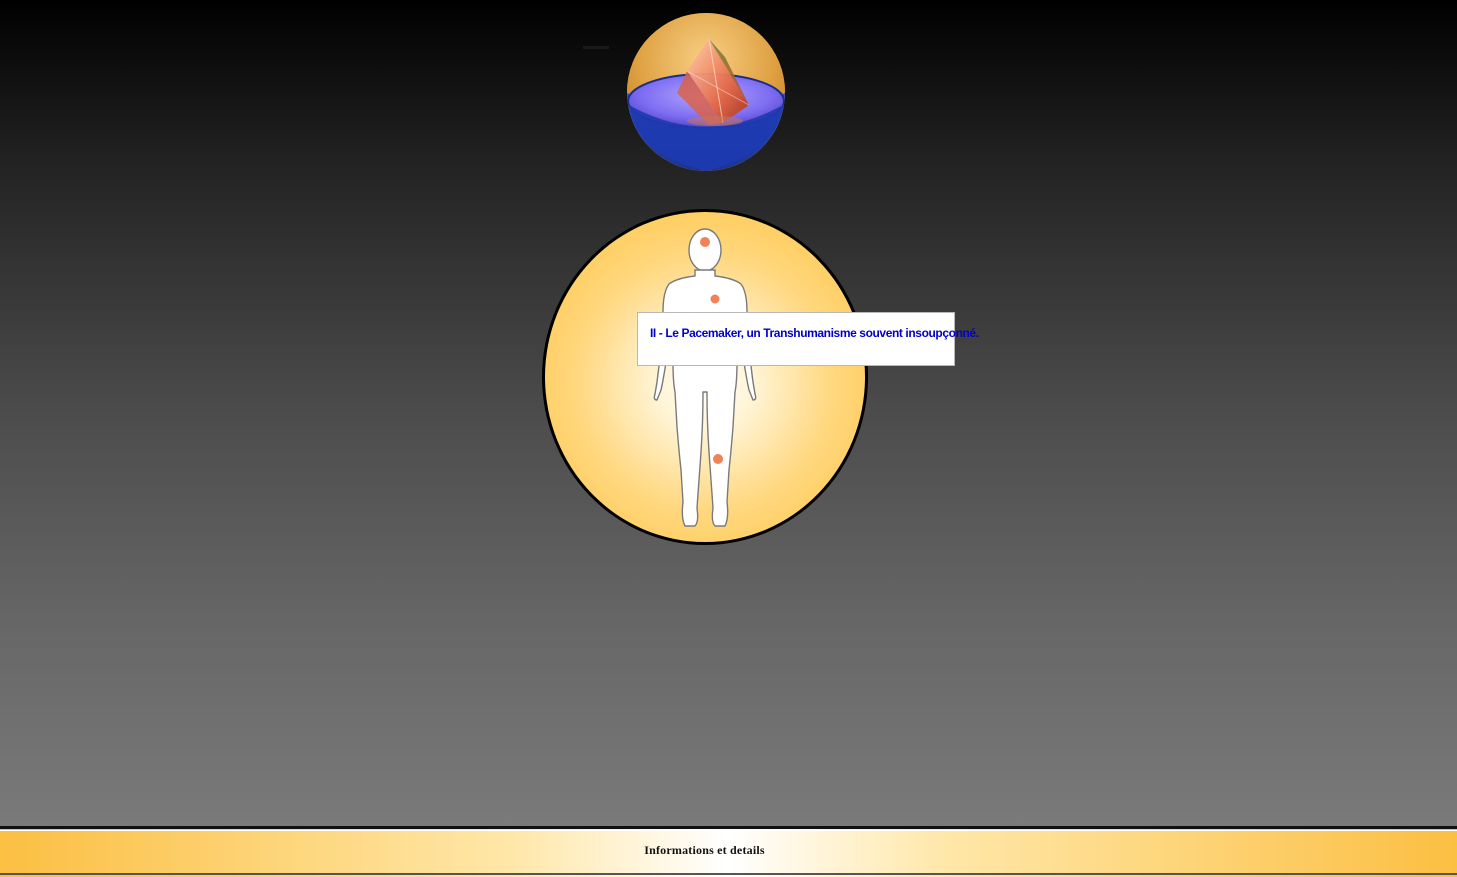 This screenshot has height=877, width=1457. I want to click on footer-bar: Informations et details, so click(728, 851).